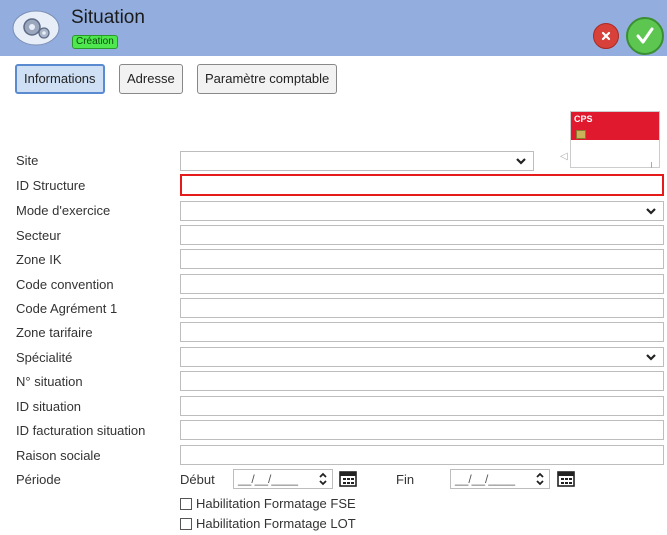  What do you see at coordinates (422, 406) in the screenshot?
I see `id-situation-input` at bounding box center [422, 406].